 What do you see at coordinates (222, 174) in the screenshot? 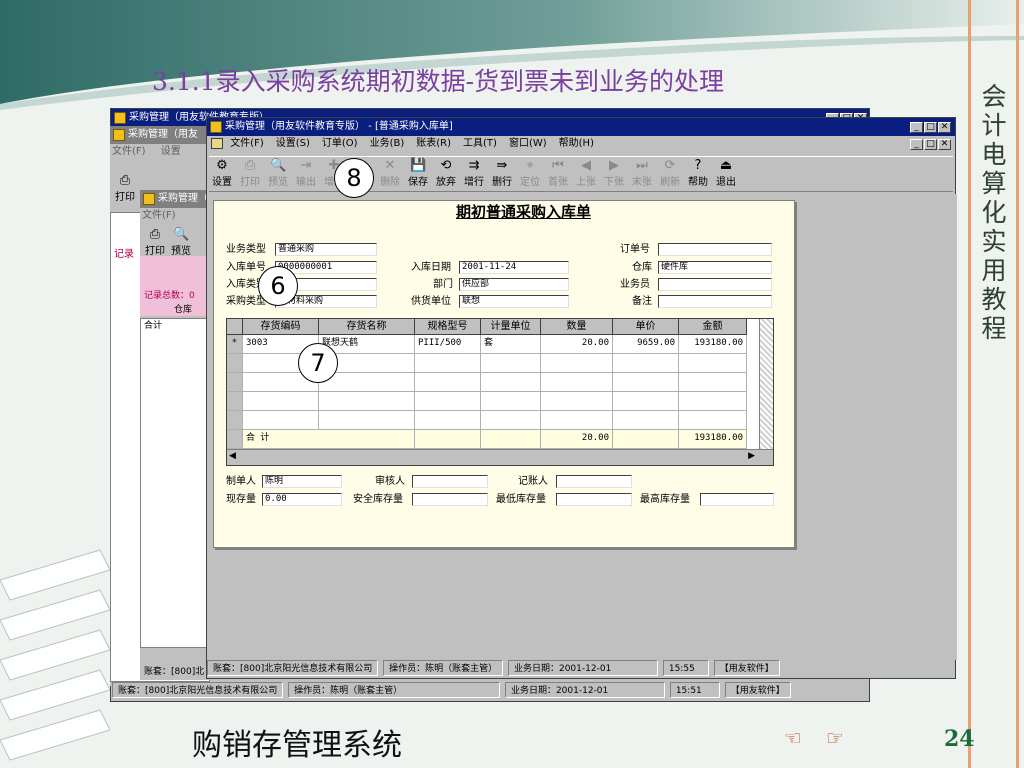
I see `toolbar-button-0: ⚙ 设置` at bounding box center [222, 174].